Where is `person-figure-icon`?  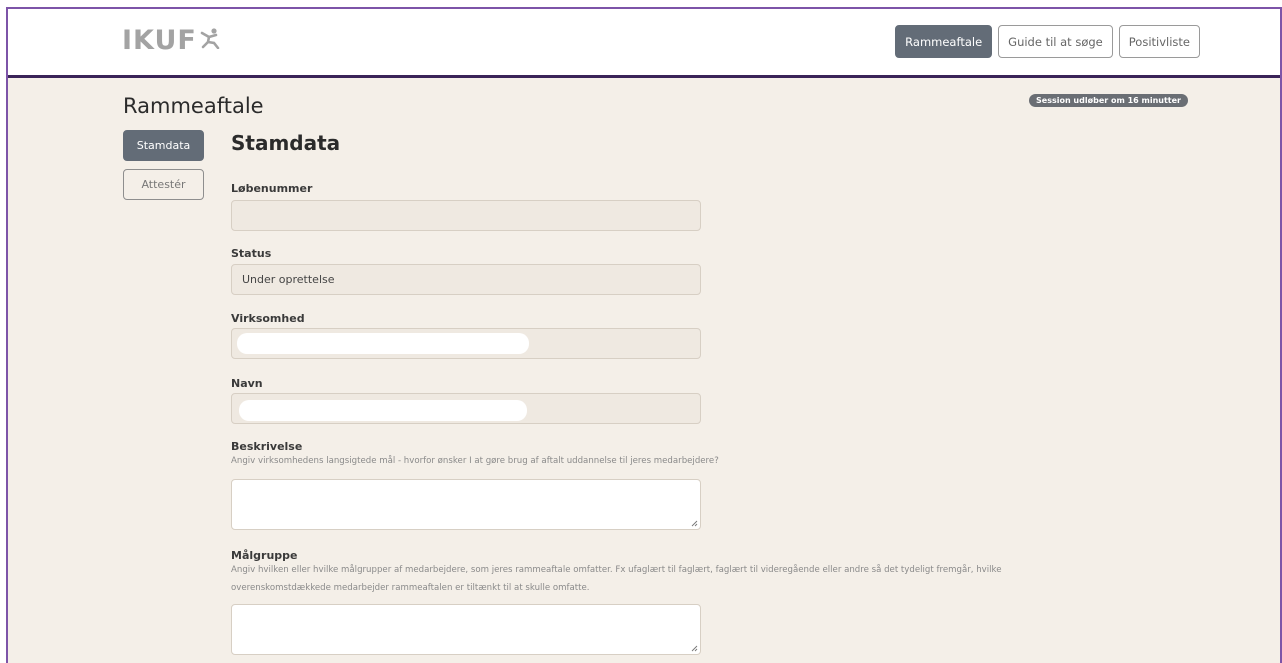
person-figure-icon is located at coordinates (210, 40).